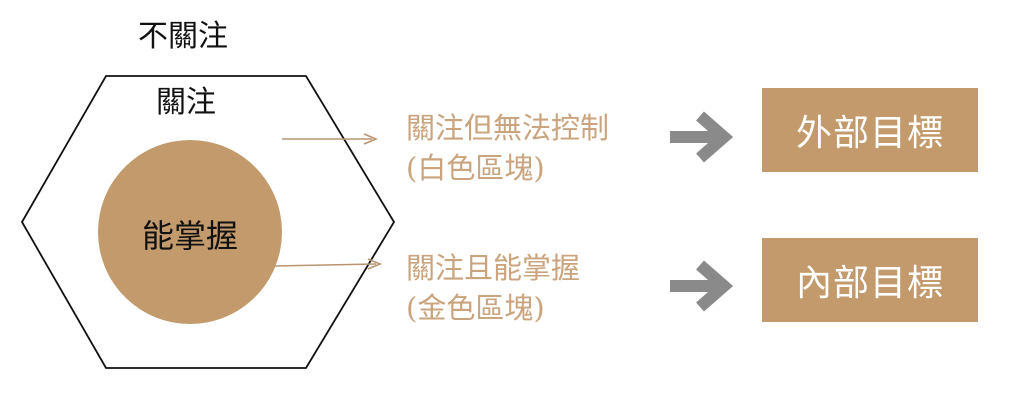 The width and height of the screenshot is (1024, 410). I want to click on annotation-line: 關注但無法控制, so click(508, 128).